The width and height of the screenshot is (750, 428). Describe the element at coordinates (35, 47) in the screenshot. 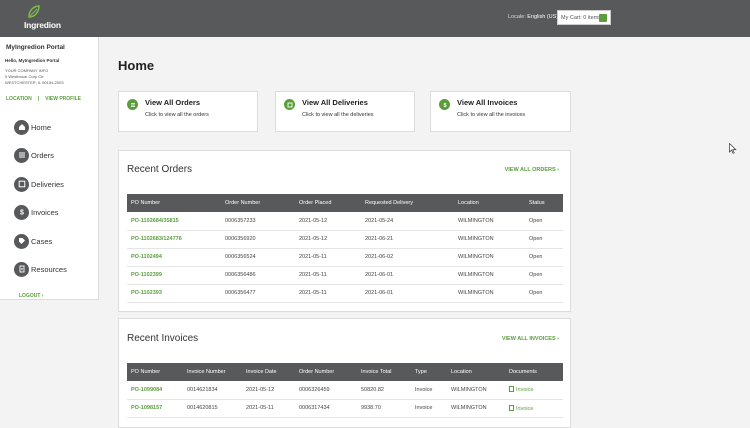

I see `portal-title: MyIngredion Portal` at that location.